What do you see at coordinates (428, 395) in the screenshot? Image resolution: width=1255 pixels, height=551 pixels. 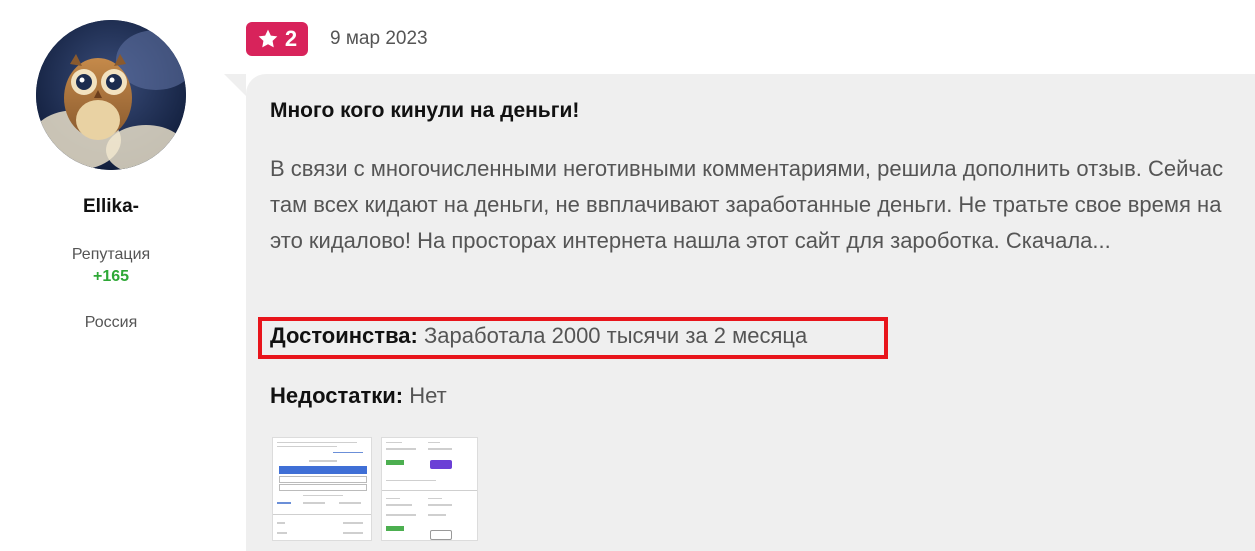 I see `cons-text: Нет` at bounding box center [428, 395].